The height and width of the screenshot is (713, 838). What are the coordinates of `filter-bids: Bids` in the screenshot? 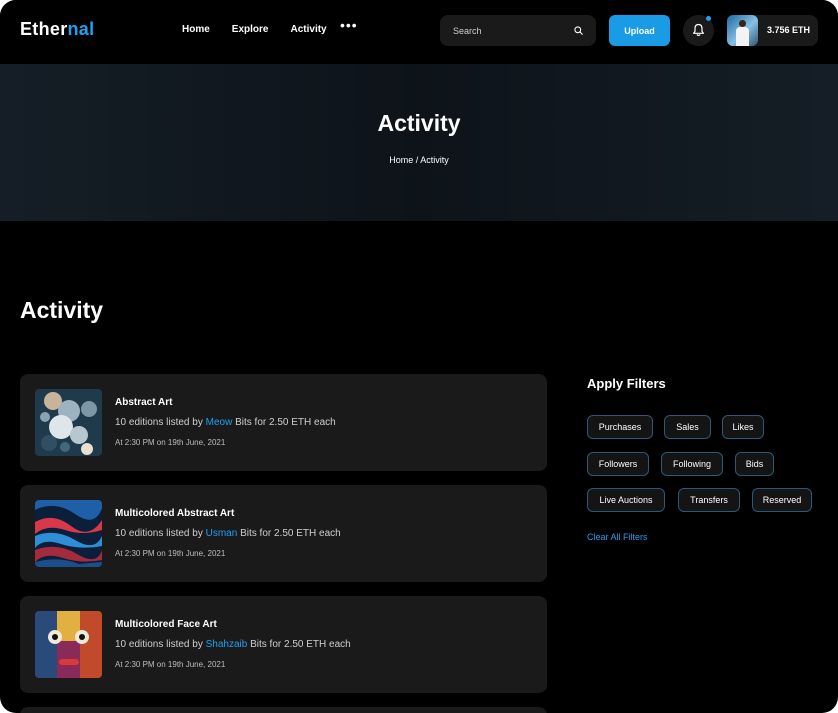 It's located at (754, 464).